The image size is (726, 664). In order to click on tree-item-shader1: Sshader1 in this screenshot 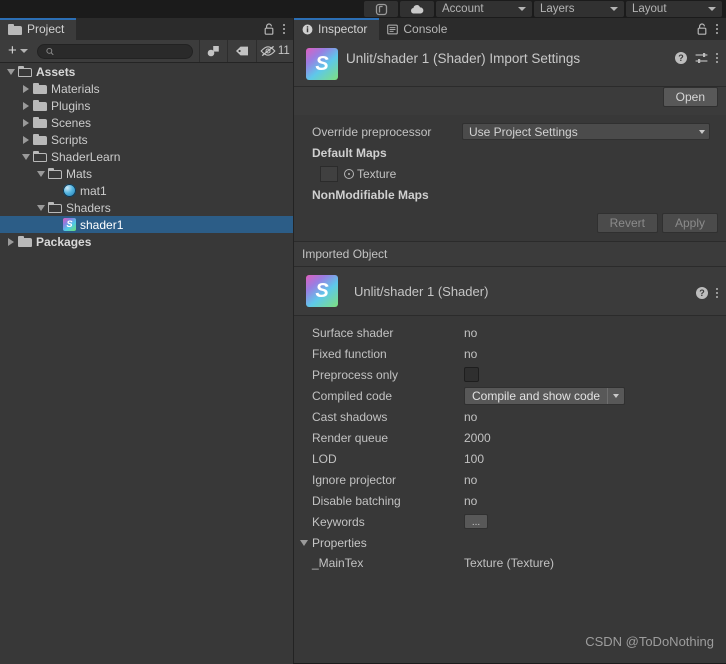, I will do `click(146, 224)`.